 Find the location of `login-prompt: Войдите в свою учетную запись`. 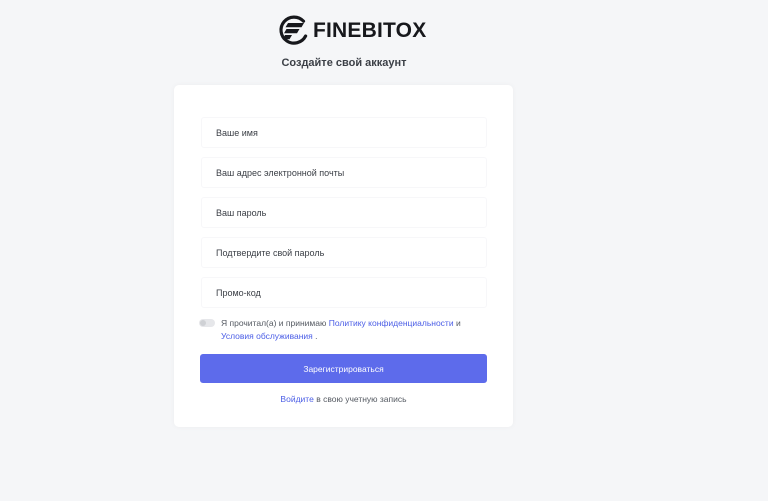

login-prompt: Войдите в свою учетную запись is located at coordinates (343, 399).